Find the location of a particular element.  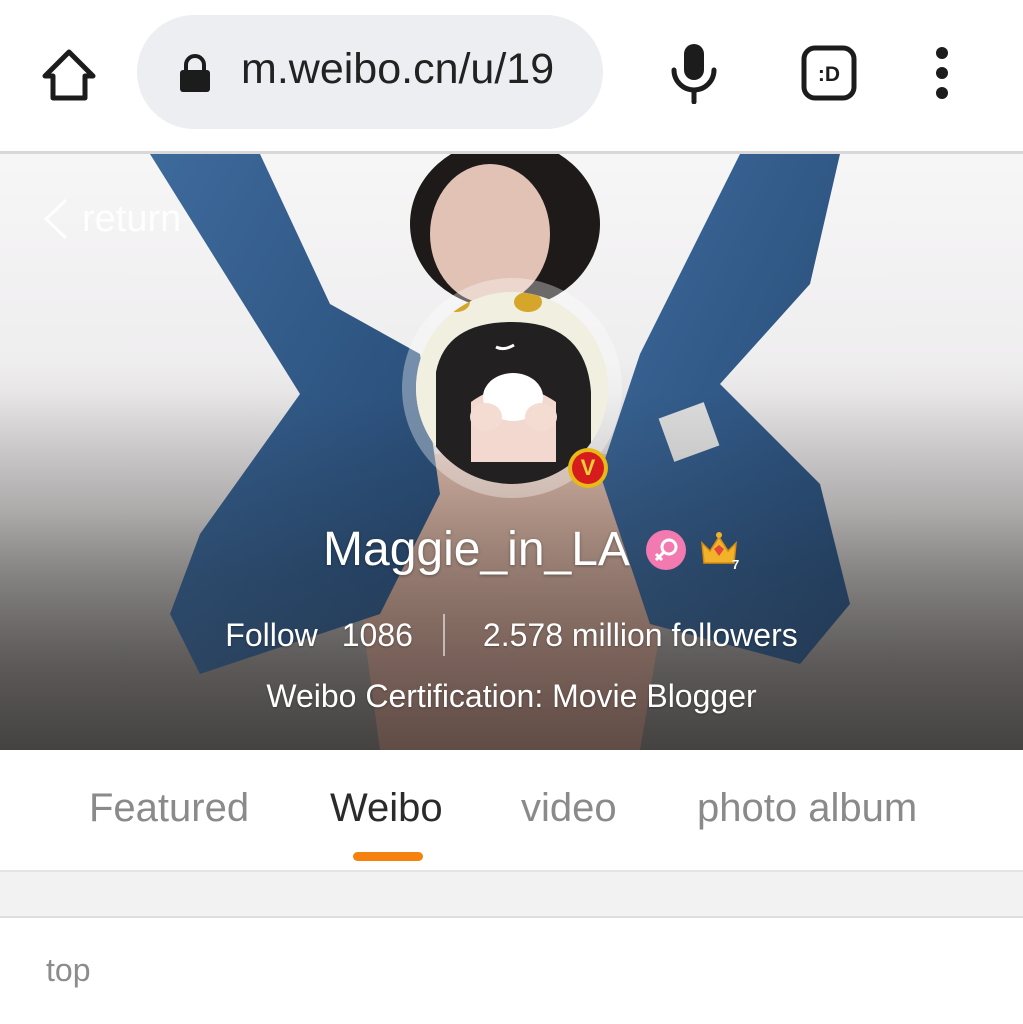

followers-count: 2.578 million followers is located at coordinates (640, 635).